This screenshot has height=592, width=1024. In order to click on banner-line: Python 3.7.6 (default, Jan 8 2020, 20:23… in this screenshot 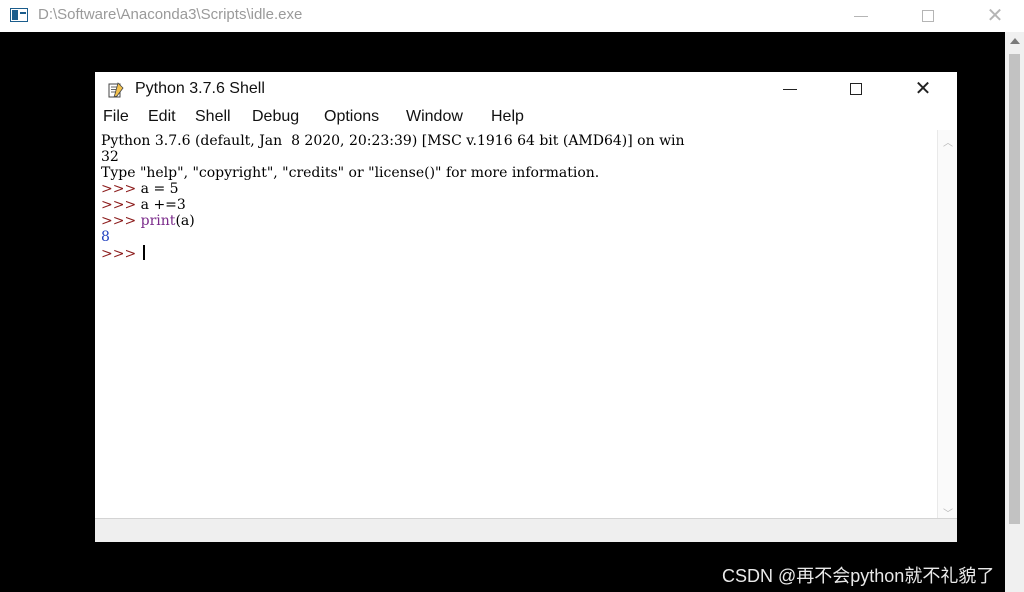, I will do `click(393, 141)`.